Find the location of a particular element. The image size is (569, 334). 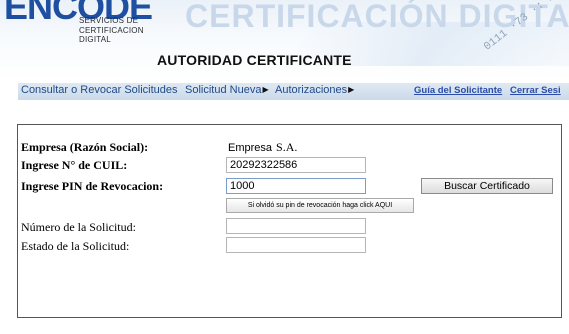

buscar-certificado-button: Buscar Certificado is located at coordinates (487, 186).